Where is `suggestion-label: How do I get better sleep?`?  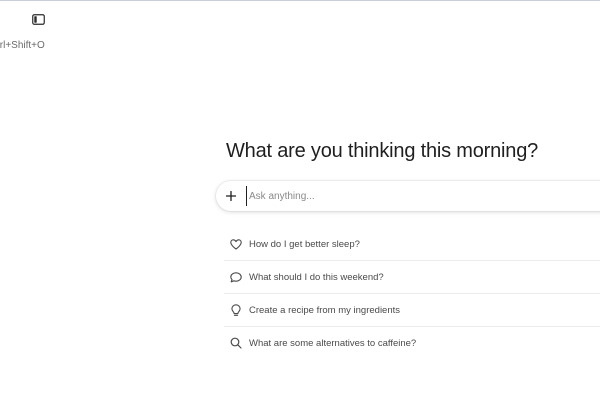
suggestion-label: How do I get better sleep? is located at coordinates (304, 244).